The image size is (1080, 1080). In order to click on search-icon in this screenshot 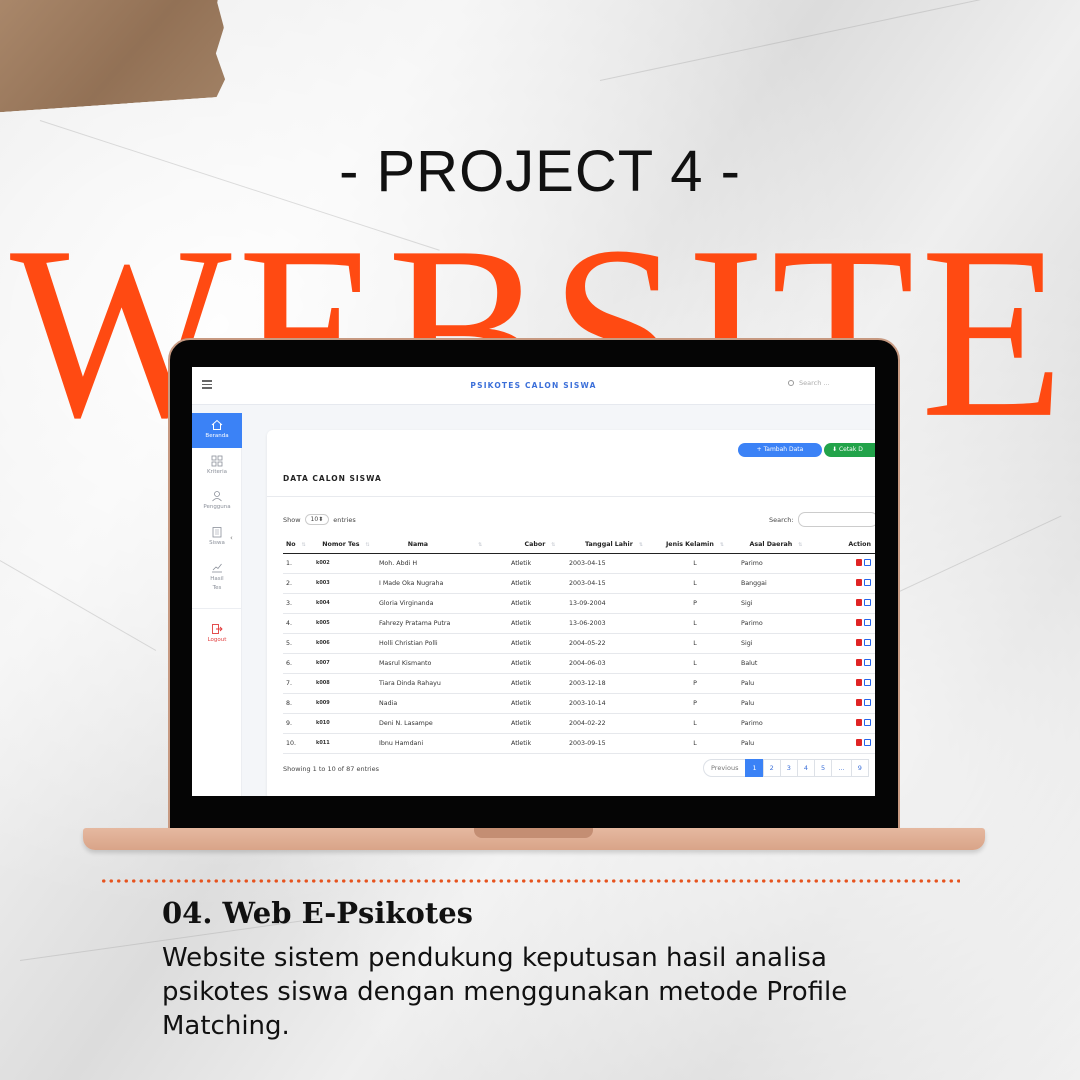, I will do `click(791, 383)`.